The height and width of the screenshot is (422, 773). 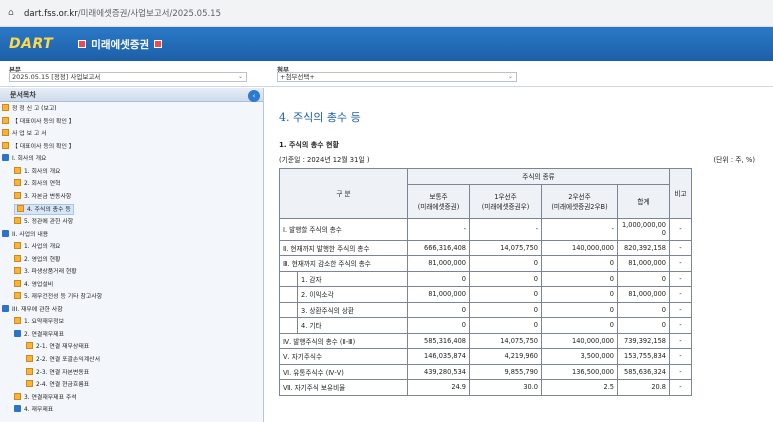 I want to click on toc-item: 1. 요약재무정보, so click(x=39, y=322).